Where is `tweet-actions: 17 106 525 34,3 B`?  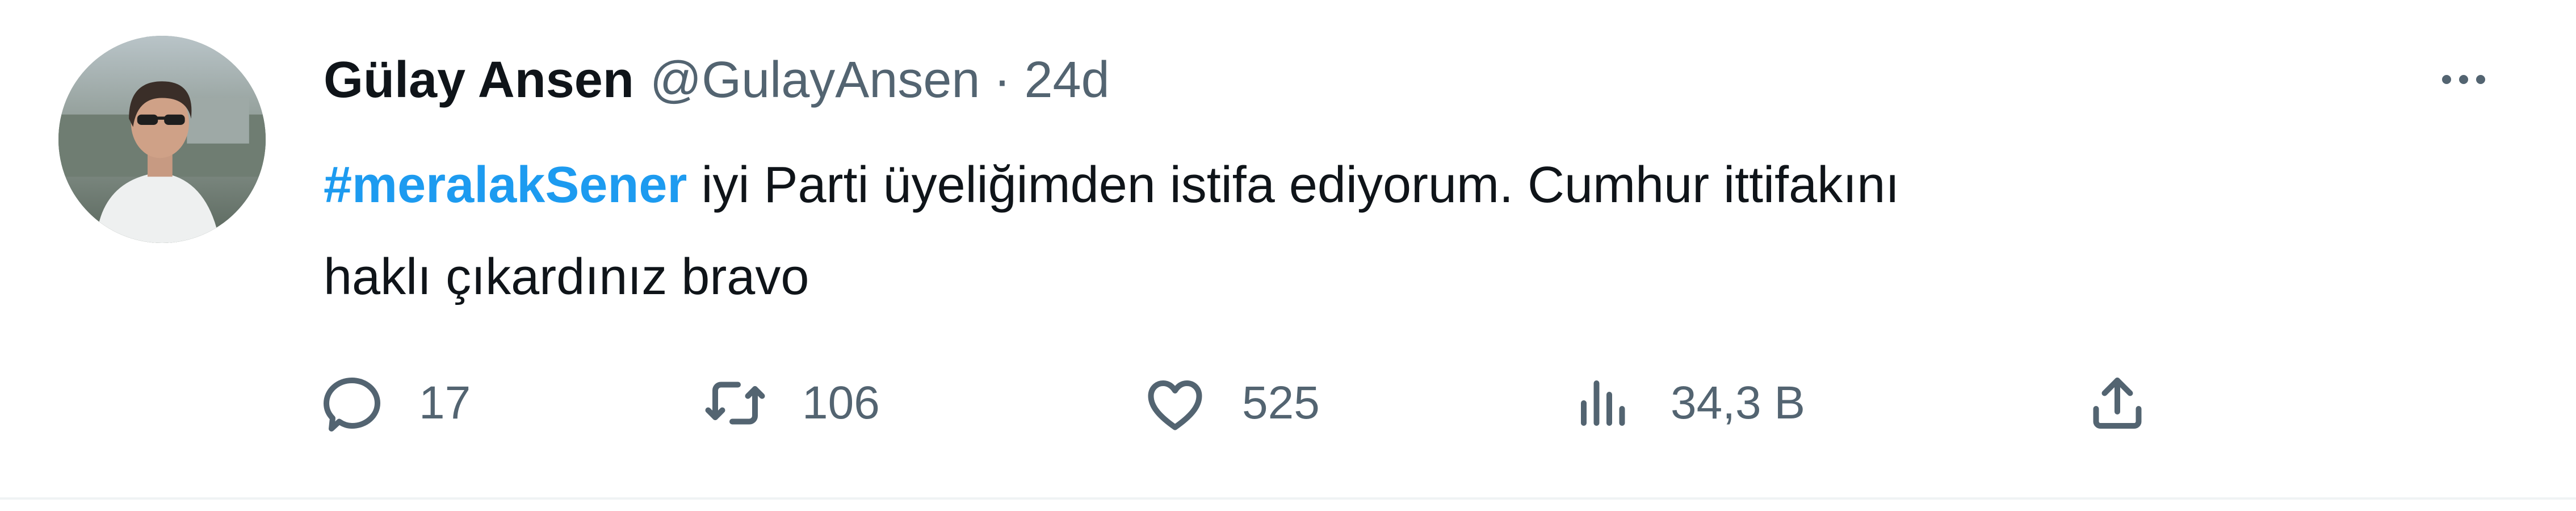
tweet-actions: 17 106 525 34,3 B is located at coordinates (1283, 403).